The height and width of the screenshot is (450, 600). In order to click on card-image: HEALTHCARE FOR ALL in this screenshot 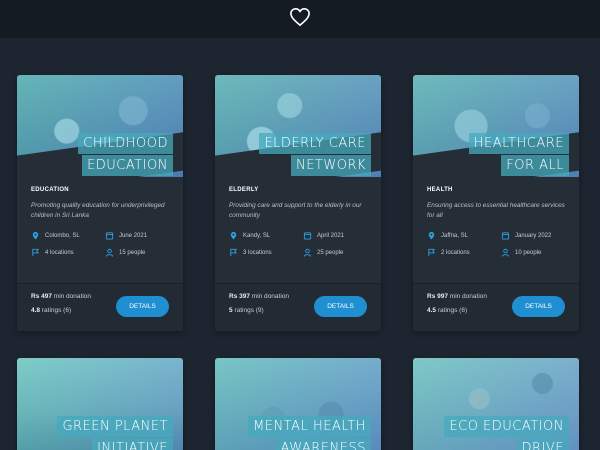, I will do `click(496, 126)`.